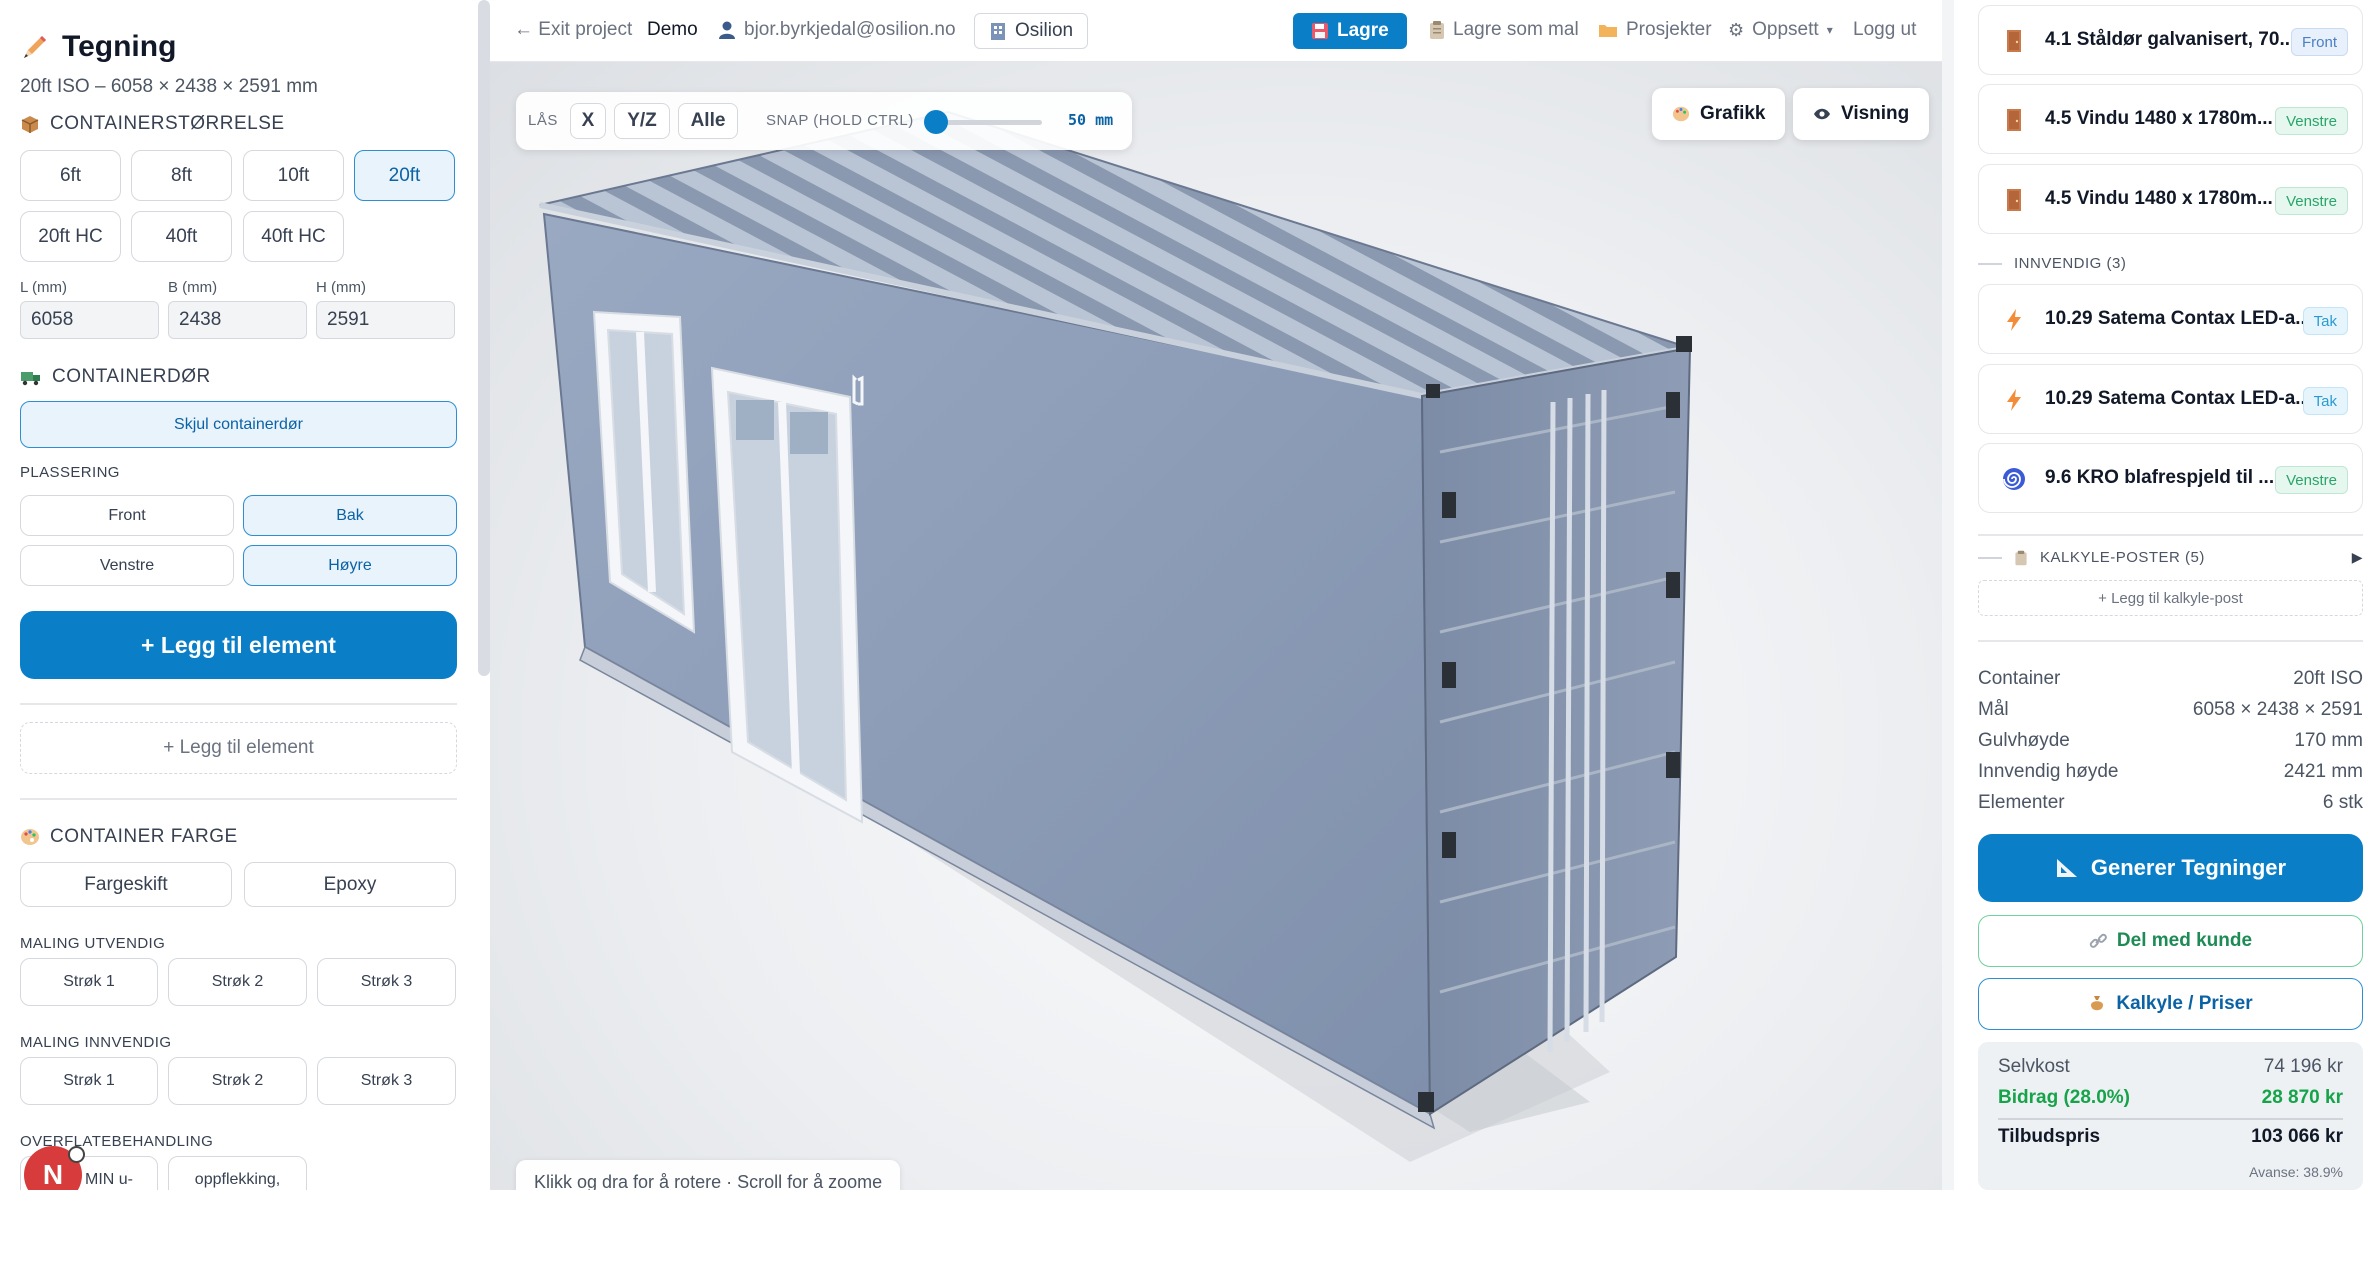 This screenshot has height=1276, width=2375. What do you see at coordinates (181, 175) in the screenshot?
I see `size-8ft-button: 8ft` at bounding box center [181, 175].